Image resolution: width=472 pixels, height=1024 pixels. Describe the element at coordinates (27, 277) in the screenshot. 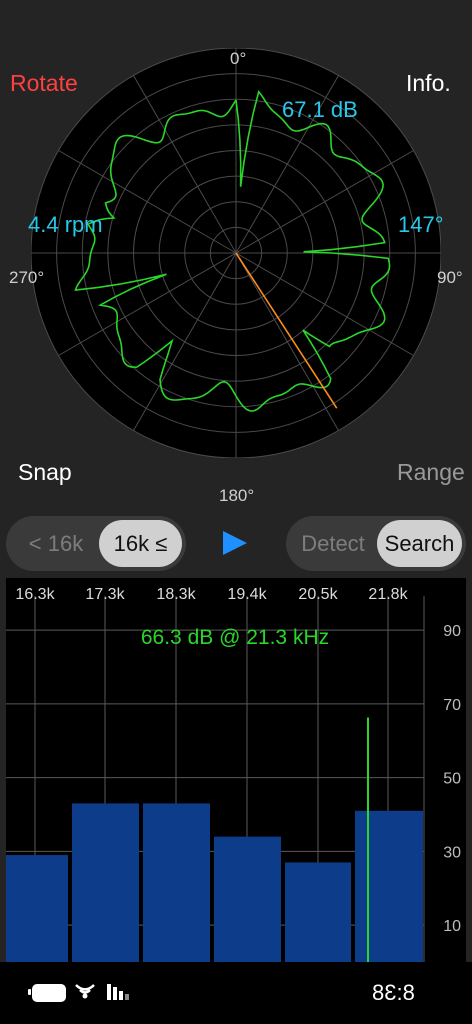

I see `angle-label-left: 270°` at that location.